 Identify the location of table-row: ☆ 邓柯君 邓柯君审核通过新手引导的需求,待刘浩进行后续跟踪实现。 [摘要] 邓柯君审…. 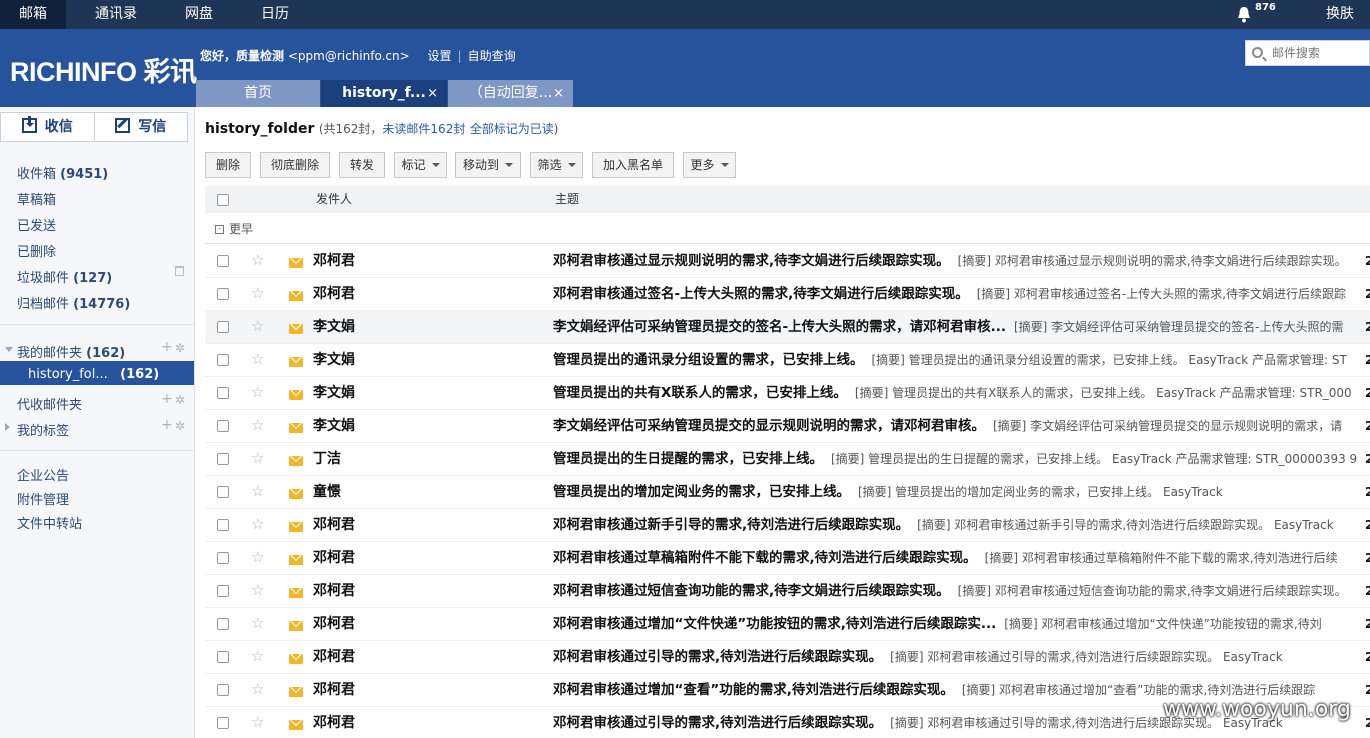
(787, 525).